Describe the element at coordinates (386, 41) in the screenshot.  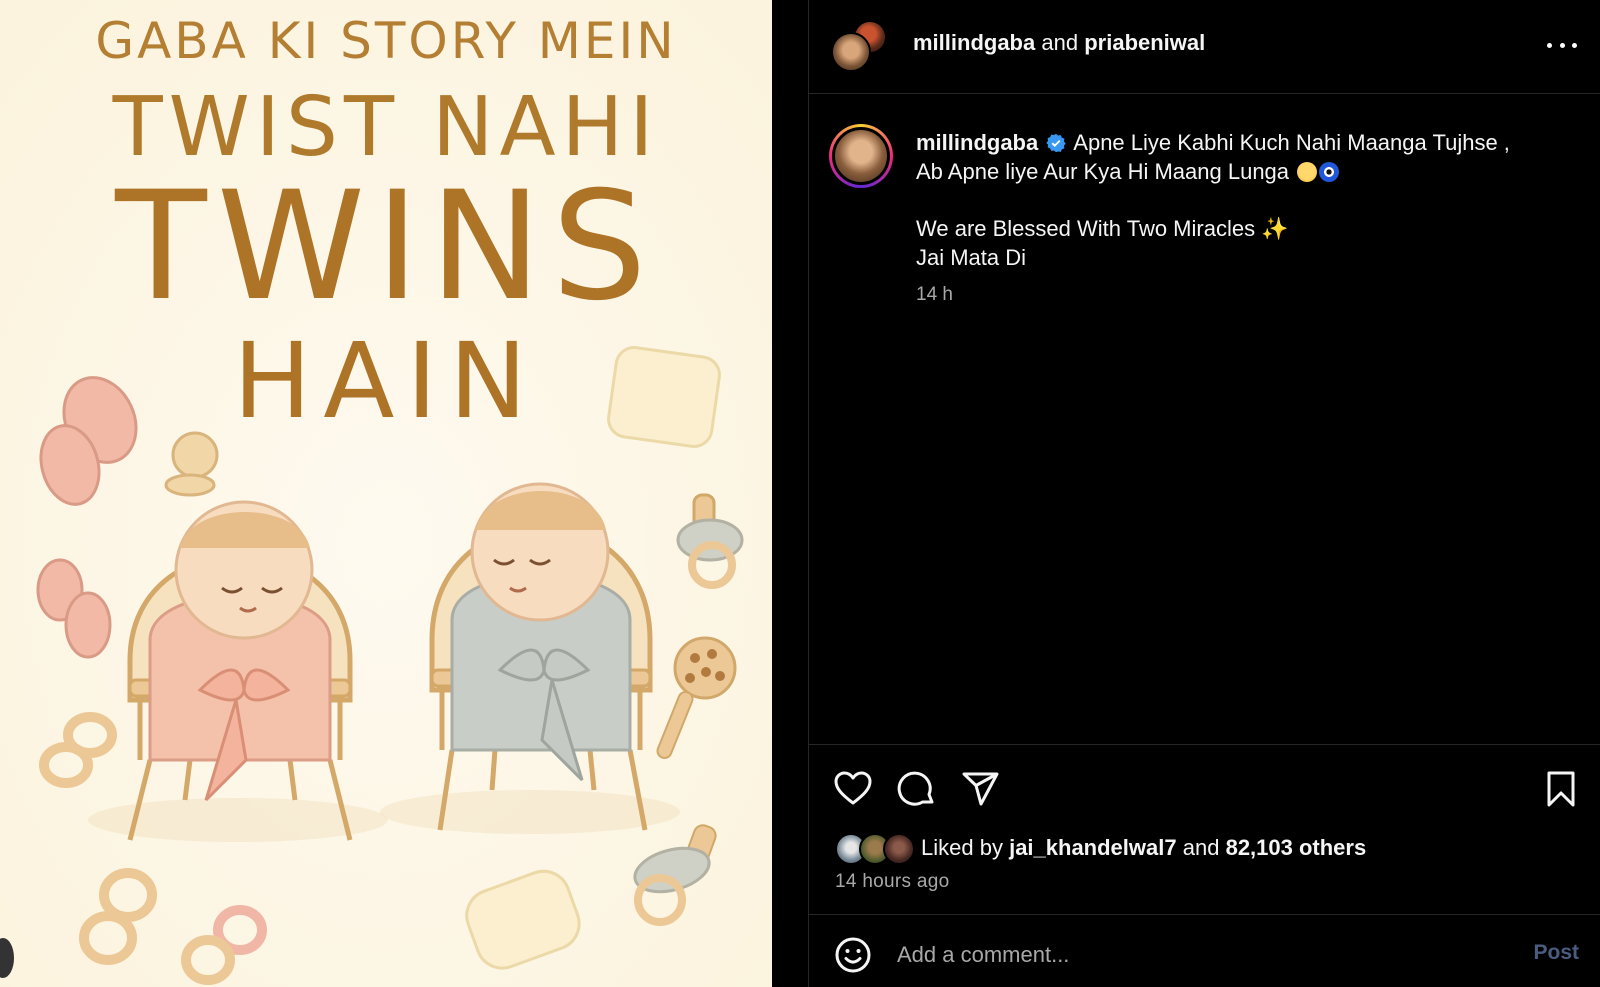
I see `poster-line-1: GABA KI STORY MEIN` at that location.